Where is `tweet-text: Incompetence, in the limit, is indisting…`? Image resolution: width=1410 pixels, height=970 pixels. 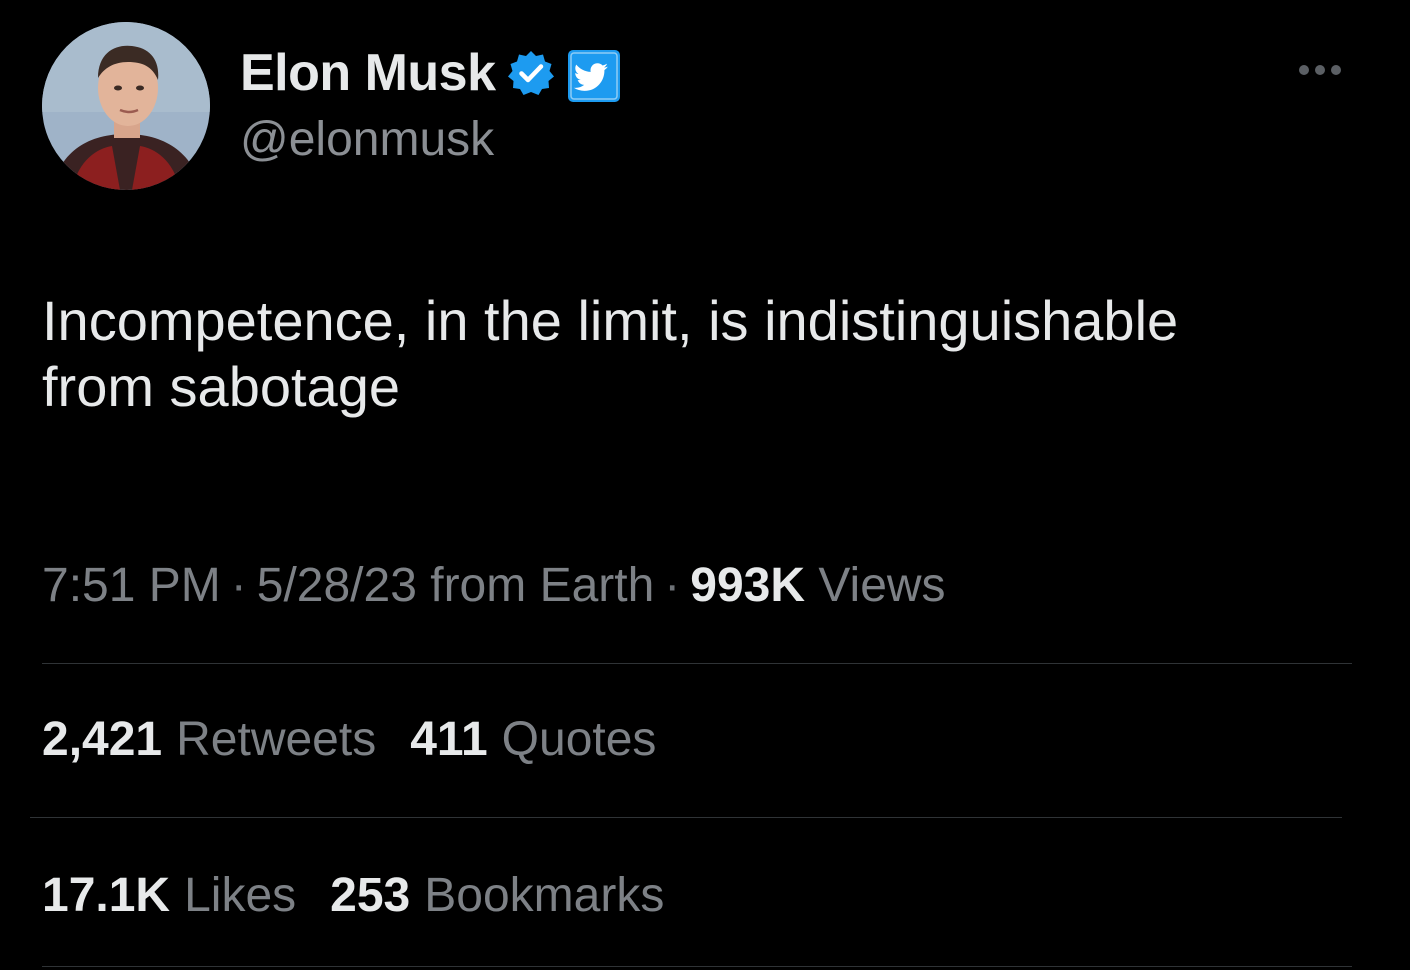
tweet-text: Incompetence, in the limit, is indisting… is located at coordinates (610, 353).